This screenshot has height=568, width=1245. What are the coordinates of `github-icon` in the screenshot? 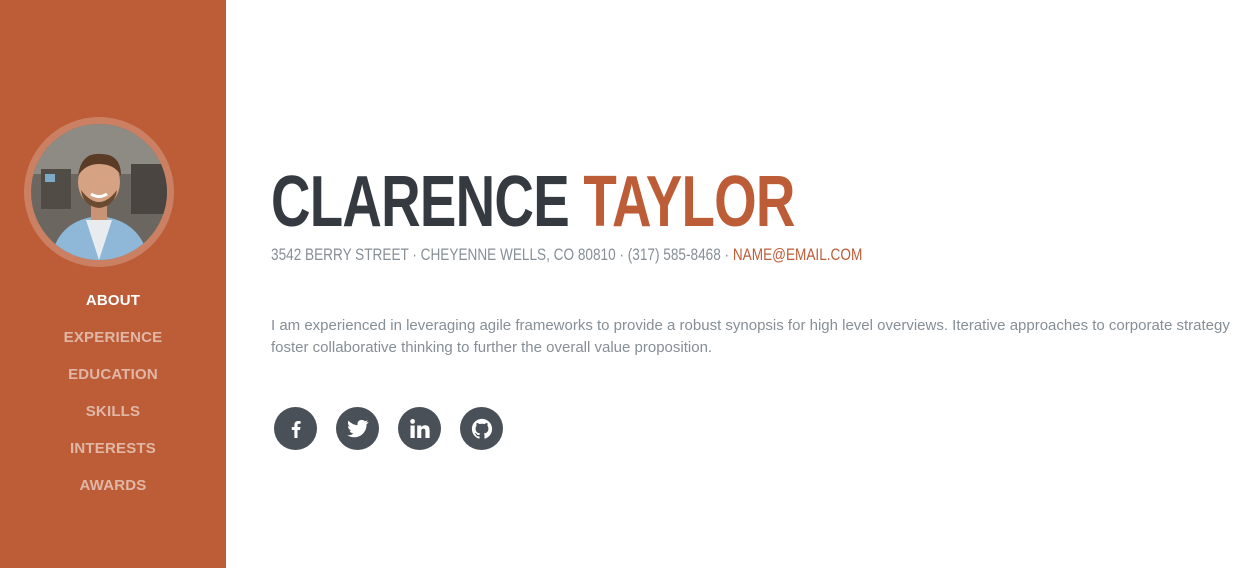 It's located at (481, 428).